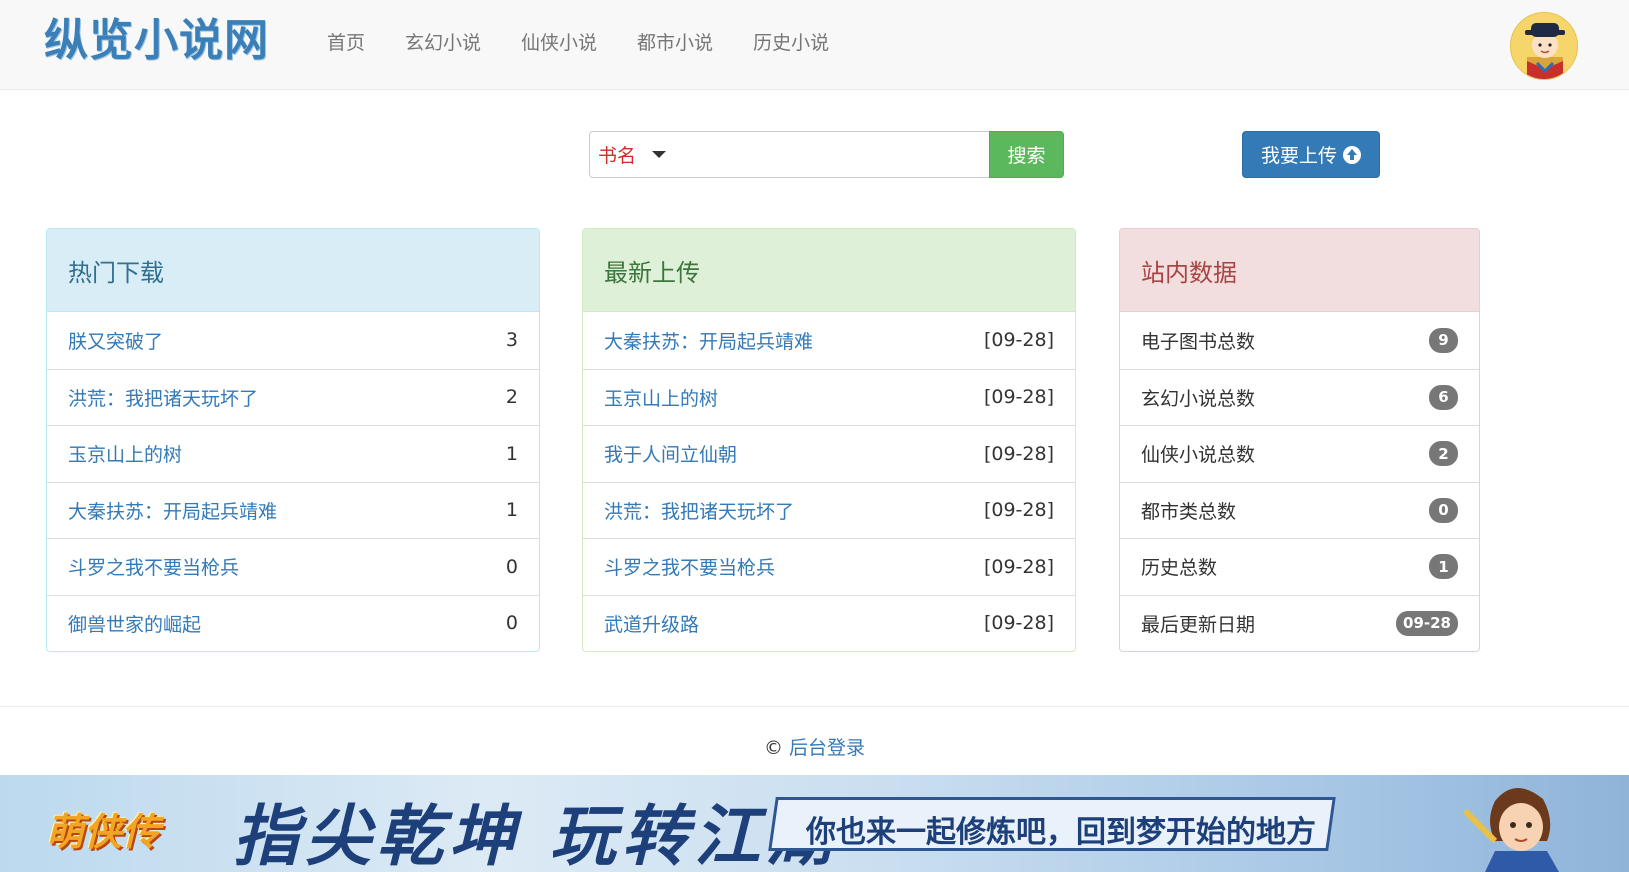 Image resolution: width=1629 pixels, height=872 pixels. I want to click on admin-login-link: 后台登录, so click(827, 748).